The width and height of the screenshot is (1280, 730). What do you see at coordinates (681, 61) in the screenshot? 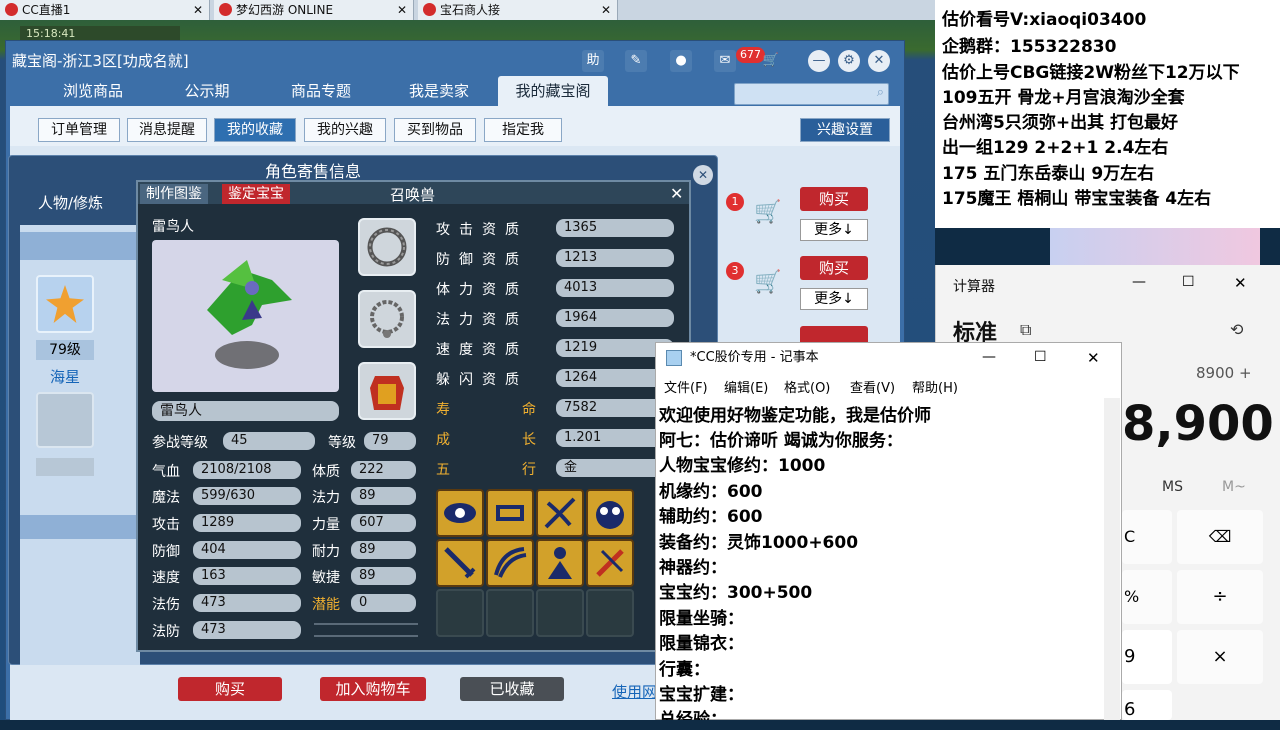
I see `record-icon: ●` at bounding box center [681, 61].